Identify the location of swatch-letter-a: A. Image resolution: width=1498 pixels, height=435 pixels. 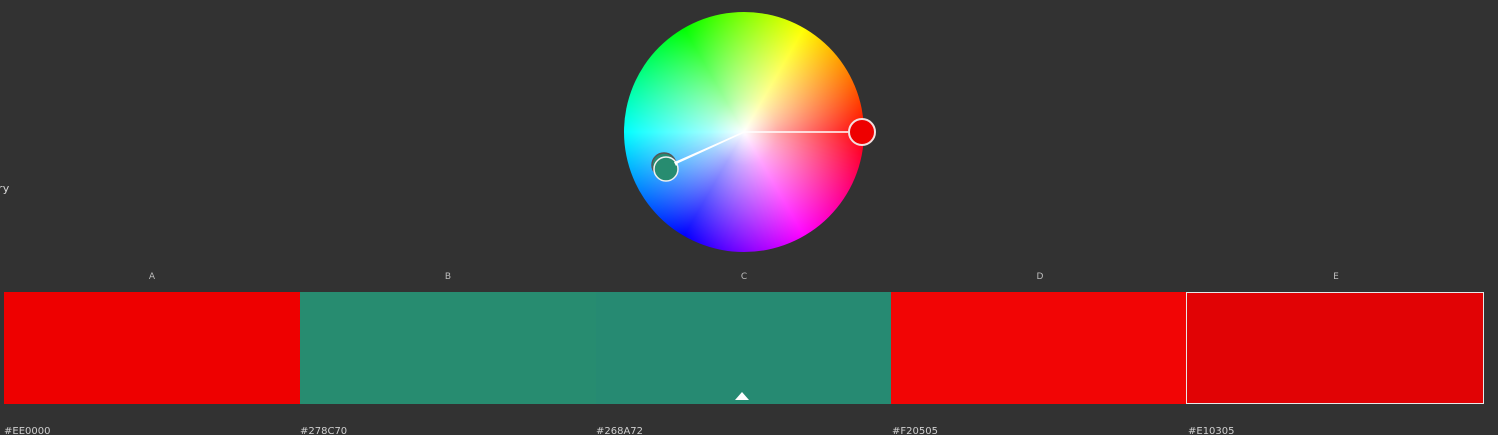
(152, 277).